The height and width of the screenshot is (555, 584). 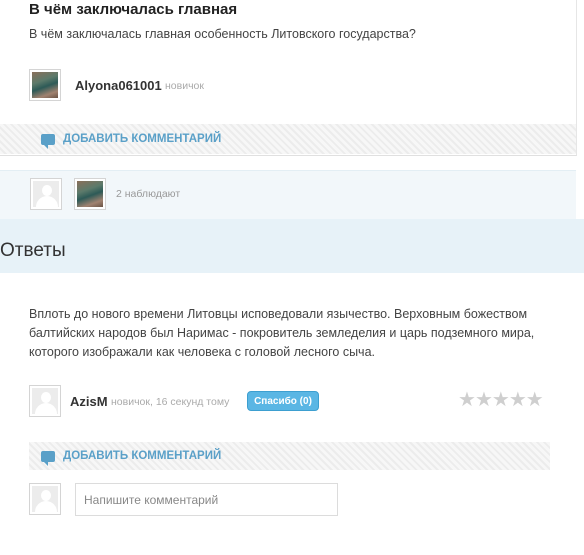 I want to click on commenter-avatar, so click(x=45, y=499).